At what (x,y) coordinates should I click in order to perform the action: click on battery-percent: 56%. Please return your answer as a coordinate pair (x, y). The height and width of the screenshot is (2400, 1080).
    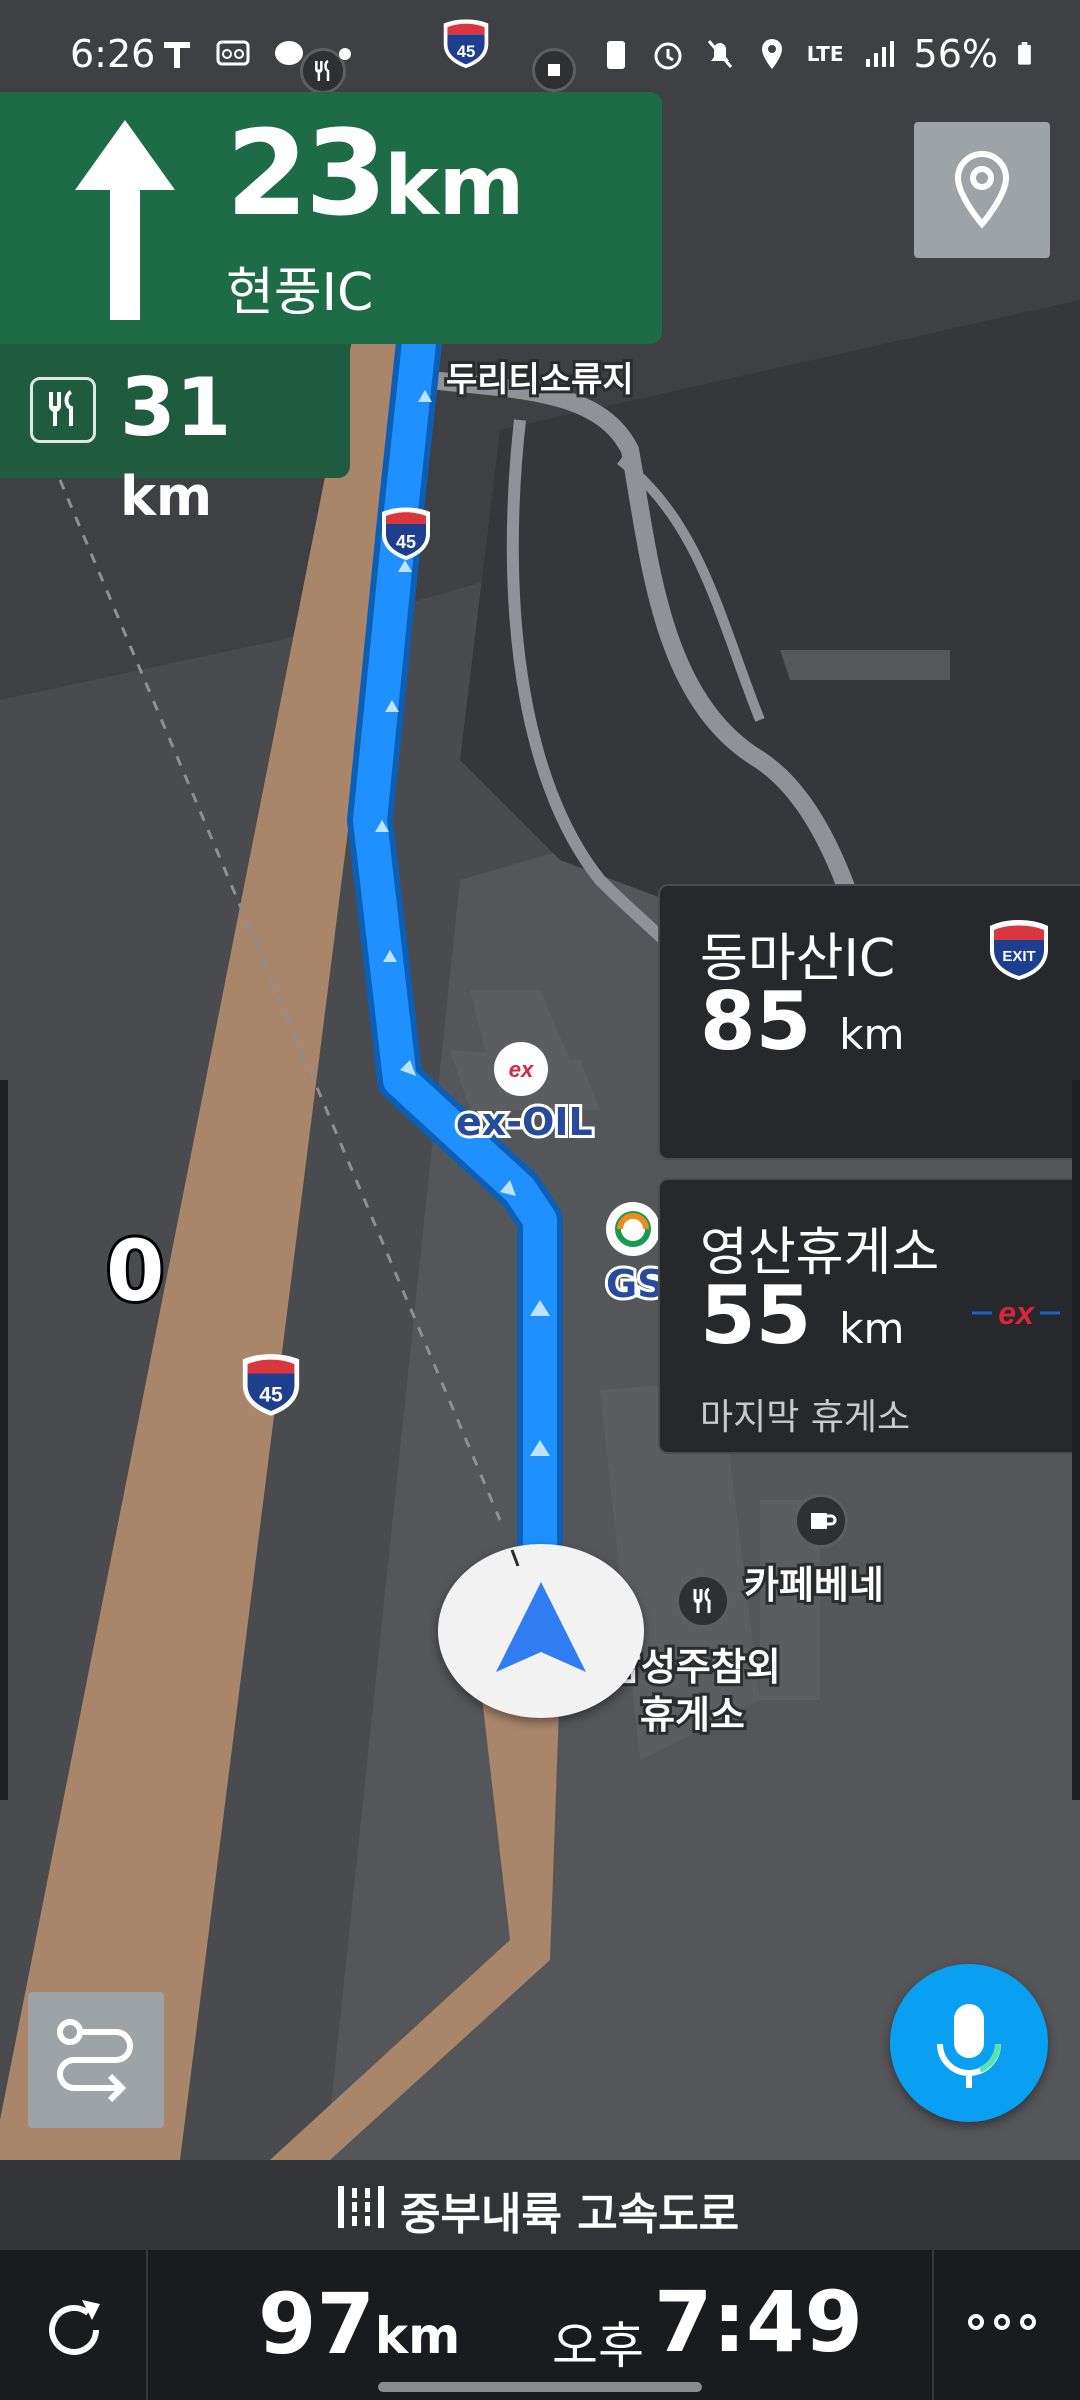
    Looking at the image, I should click on (955, 54).